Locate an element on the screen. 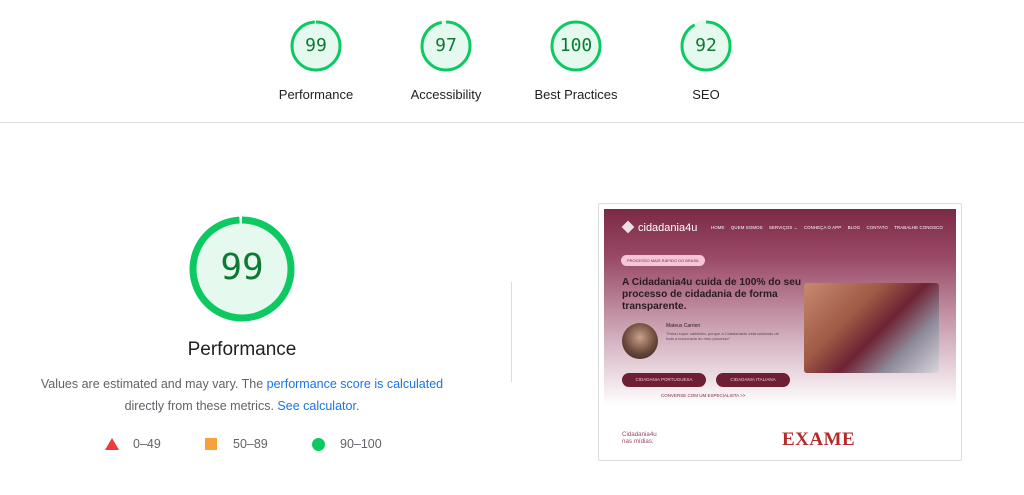 The image size is (1024, 495). gauge-label: SEO is located at coordinates (706, 94).